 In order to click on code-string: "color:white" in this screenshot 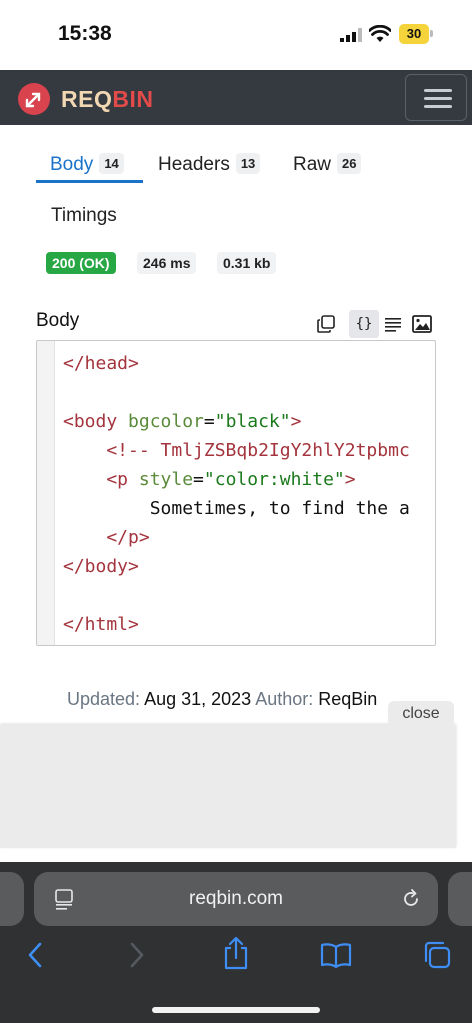, I will do `click(274, 479)`.